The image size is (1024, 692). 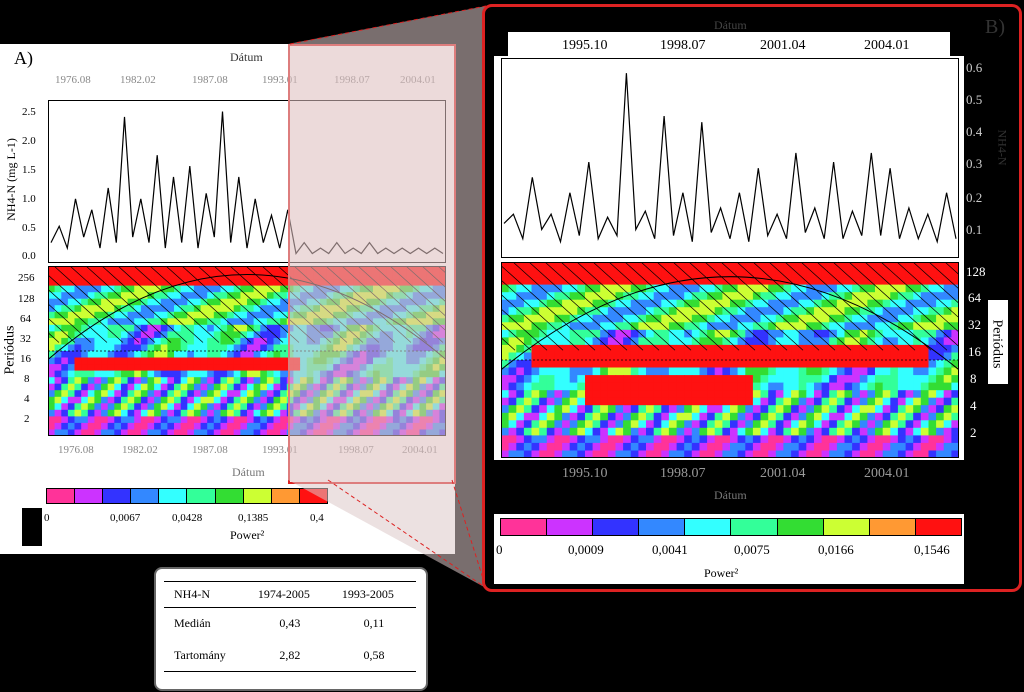 I want to click on panel-b-bottom-axis-label: Dátum, so click(x=730, y=495).